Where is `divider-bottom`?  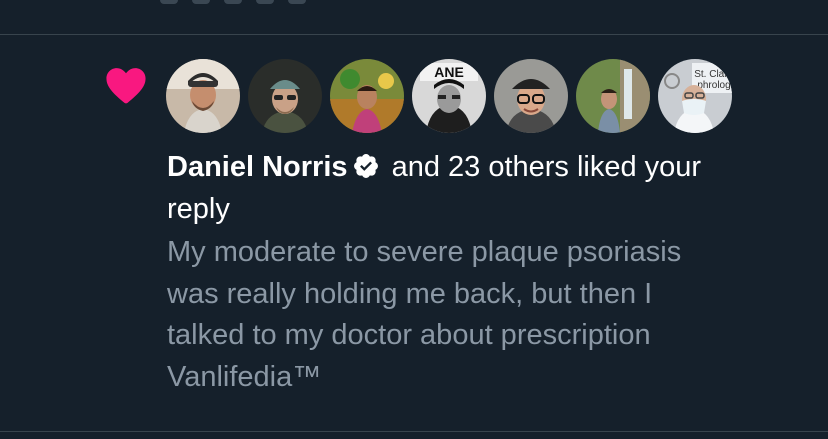
divider-bottom is located at coordinates (414, 431).